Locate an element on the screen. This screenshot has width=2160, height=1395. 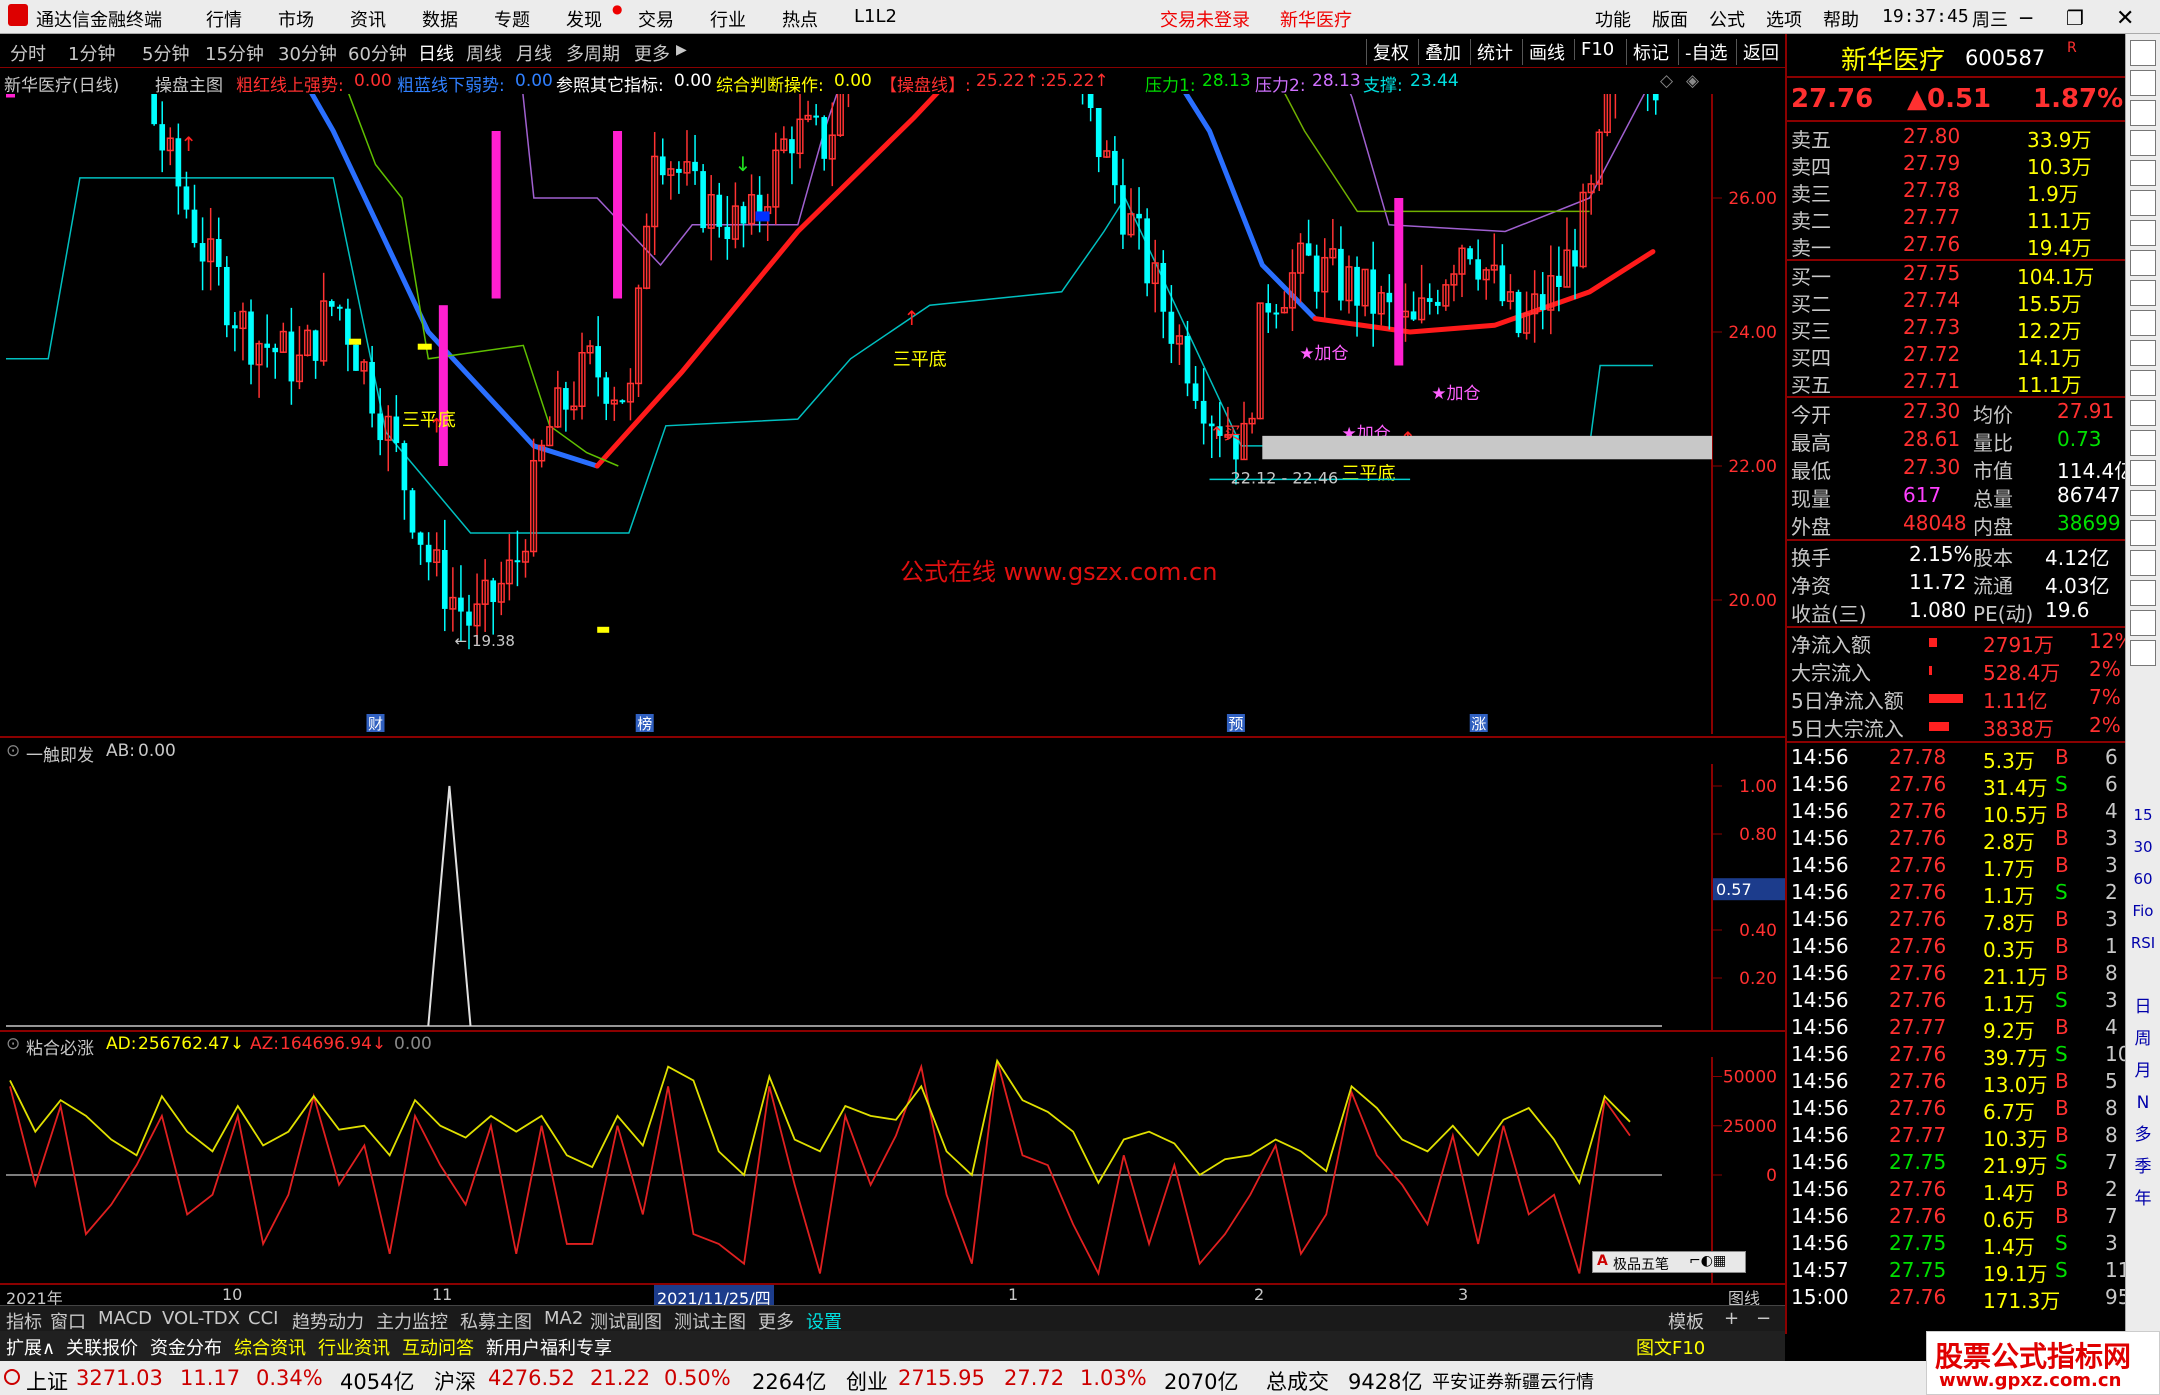
menu-item-hangqing: 行情 is located at coordinates (224, 19).